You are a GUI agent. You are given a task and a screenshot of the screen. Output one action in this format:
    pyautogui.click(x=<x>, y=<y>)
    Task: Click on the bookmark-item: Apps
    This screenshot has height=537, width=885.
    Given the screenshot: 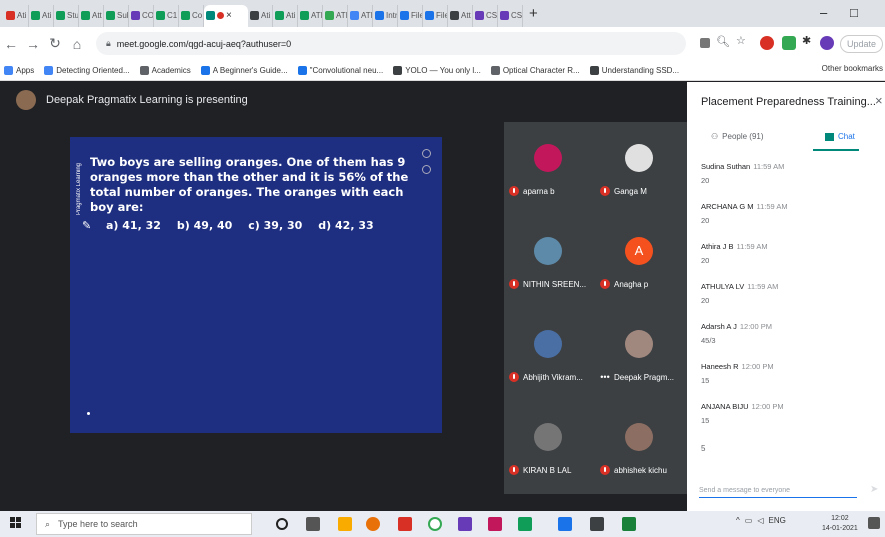 What is the action you would take?
    pyautogui.click(x=19, y=70)
    